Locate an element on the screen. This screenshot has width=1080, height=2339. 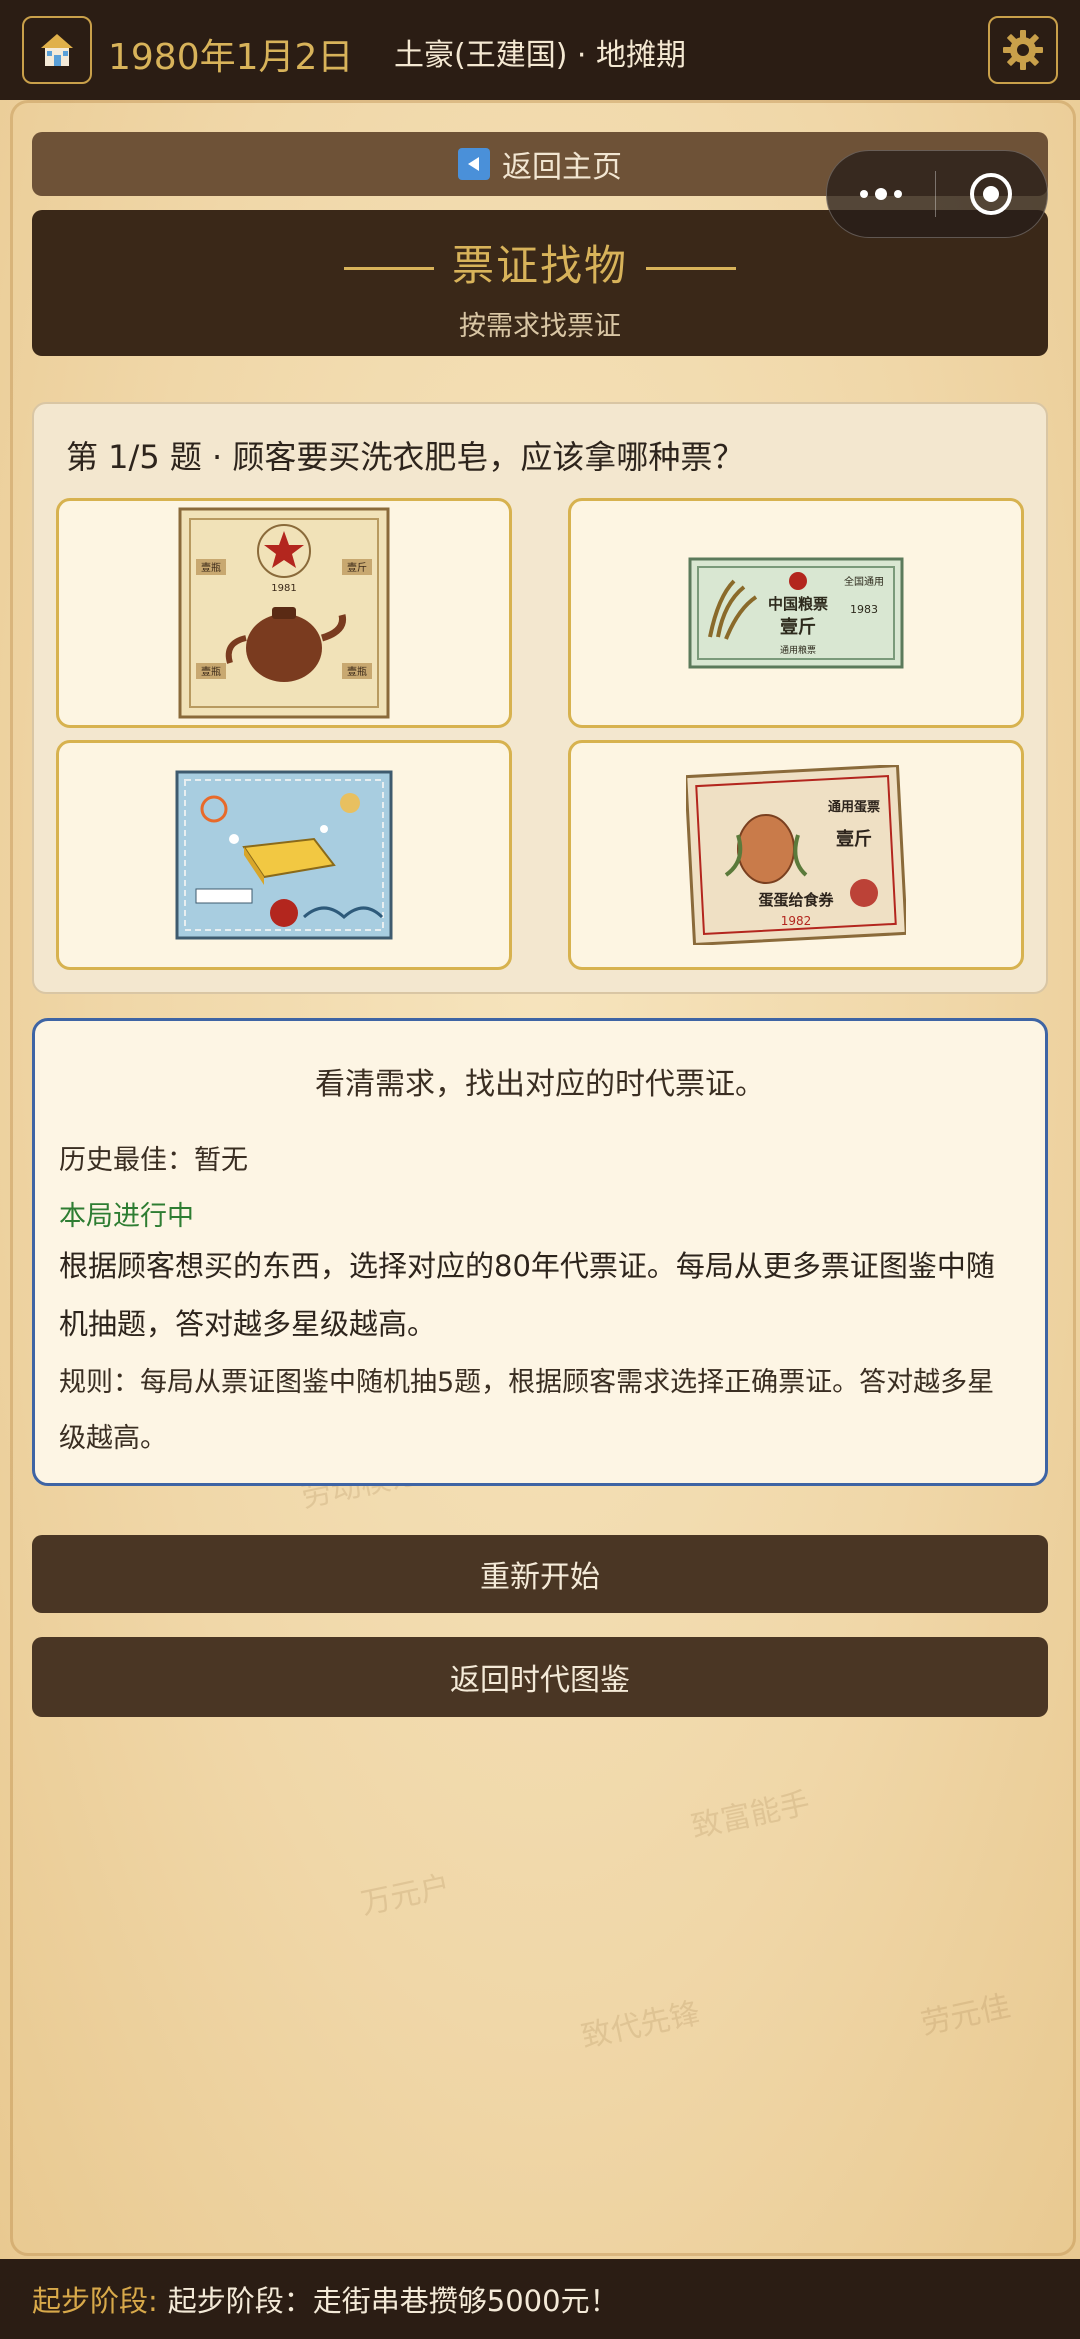
svg-text: 全国通用 is located at coordinates (864, 581).